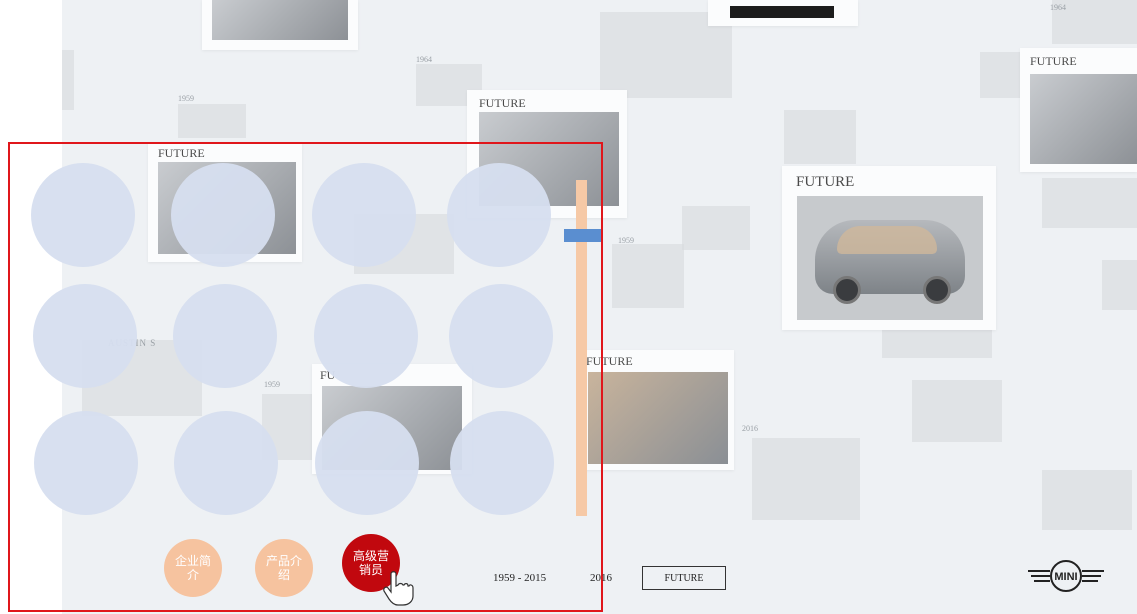  Describe the element at coordinates (750, 428) in the screenshot. I see `year-label: 2016` at that location.